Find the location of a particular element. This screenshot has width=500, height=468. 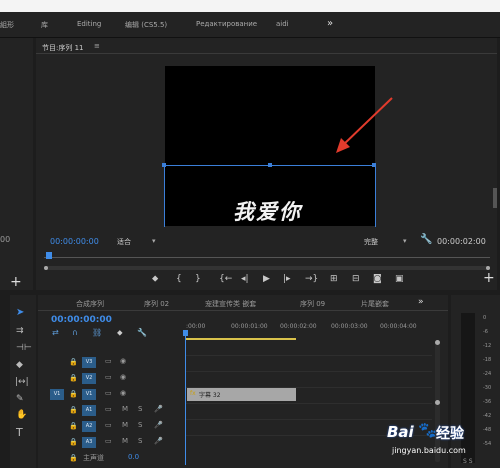

timeline-tools: ⇄ ∩ ⛓ ⬥ 🔧 is located at coordinates (100, 334).